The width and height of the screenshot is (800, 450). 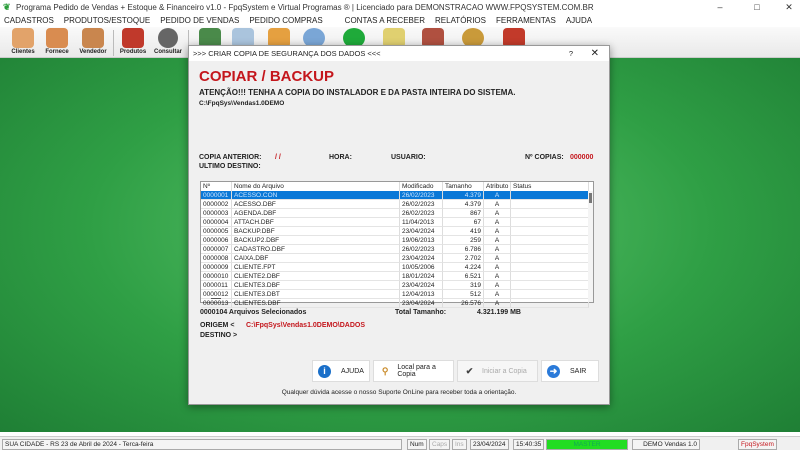 What do you see at coordinates (395, 258) in the screenshot?
I see `file-row: 0000008 CAIXA.DBF 23/04/2024 2.702 A` at bounding box center [395, 258].